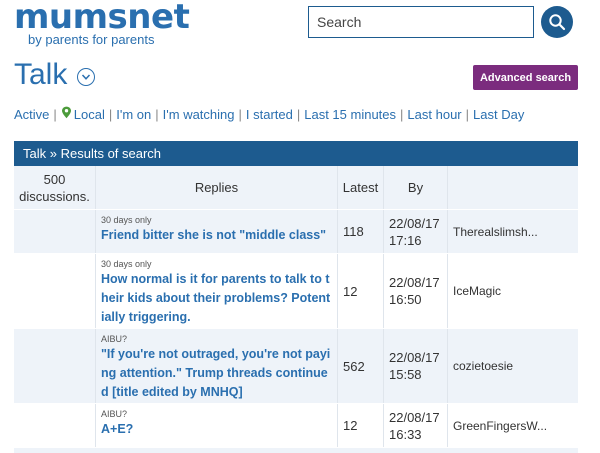  Describe the element at coordinates (361, 231) in the screenshot. I see `reply-count: 118` at that location.